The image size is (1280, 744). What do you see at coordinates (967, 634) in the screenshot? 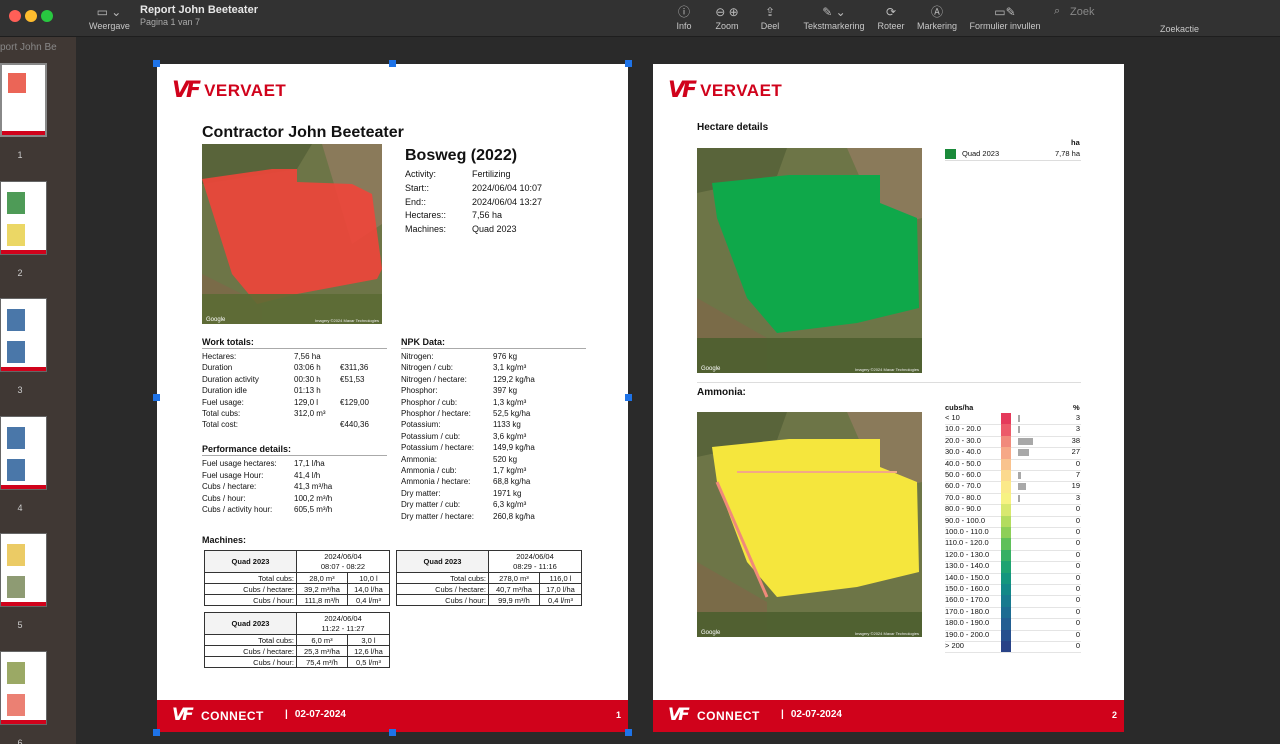
I see `ammonia-range-label: 190.0 - 200.0` at bounding box center [967, 634].